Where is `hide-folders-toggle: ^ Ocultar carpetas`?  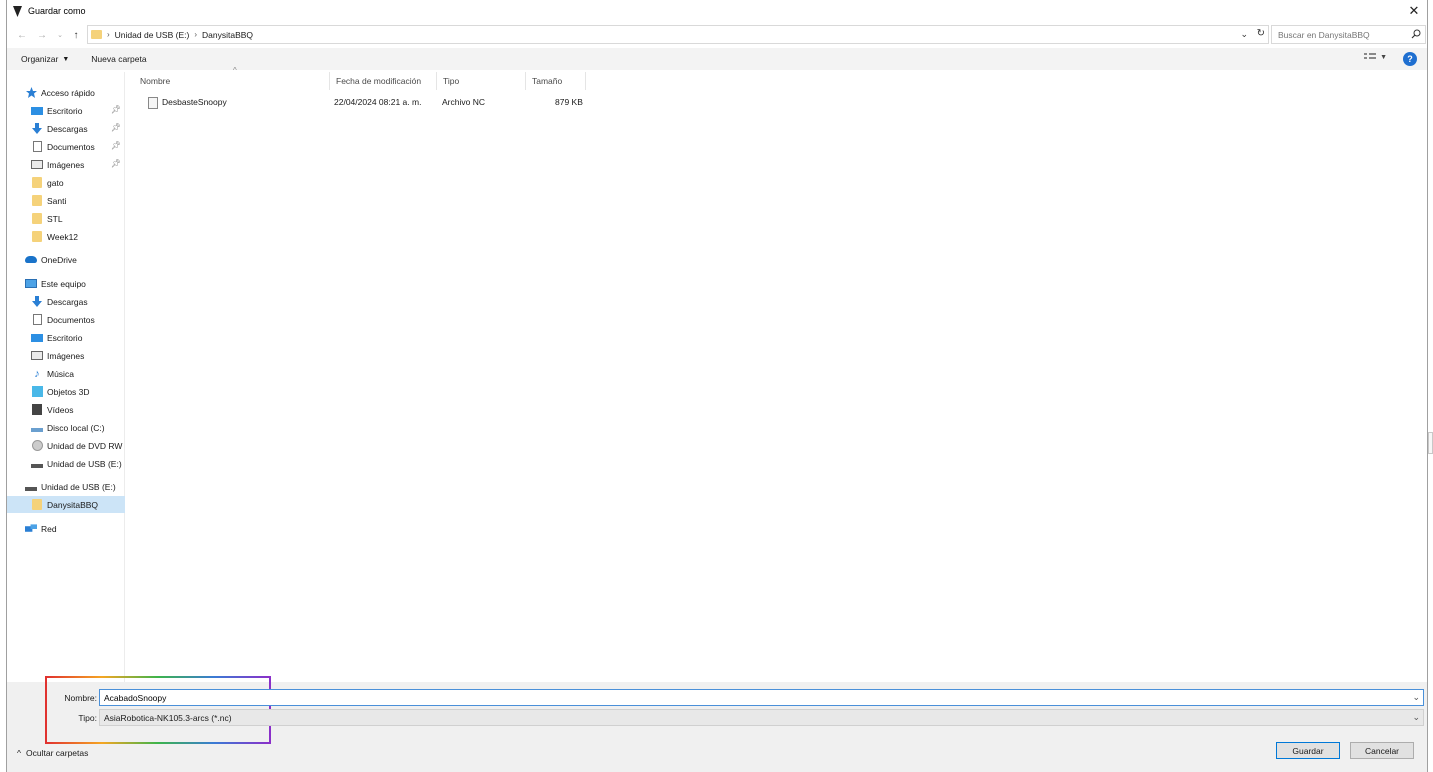
hide-folders-toggle: ^ Ocultar carpetas is located at coordinates (52, 753).